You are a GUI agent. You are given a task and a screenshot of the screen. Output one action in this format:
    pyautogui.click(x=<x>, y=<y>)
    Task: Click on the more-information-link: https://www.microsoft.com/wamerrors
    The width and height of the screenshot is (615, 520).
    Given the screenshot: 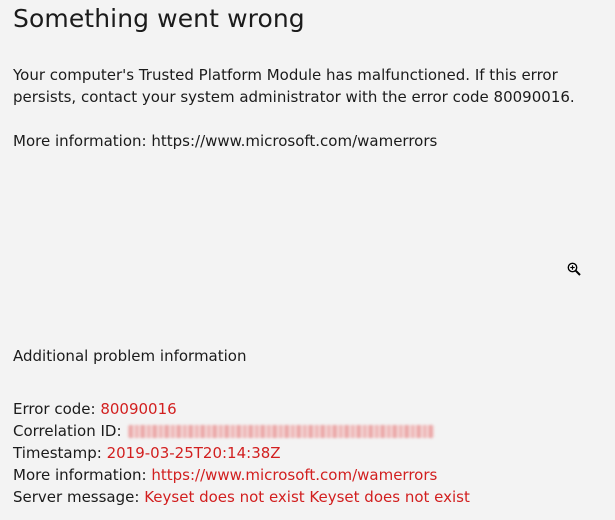 What is the action you would take?
    pyautogui.click(x=294, y=141)
    